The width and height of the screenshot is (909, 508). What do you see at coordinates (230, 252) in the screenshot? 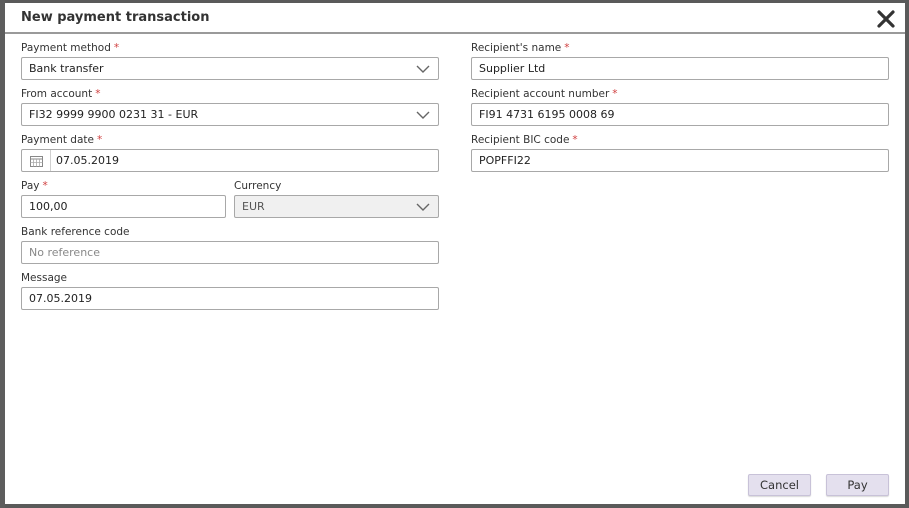
I see `bank-reference-input: No reference` at bounding box center [230, 252].